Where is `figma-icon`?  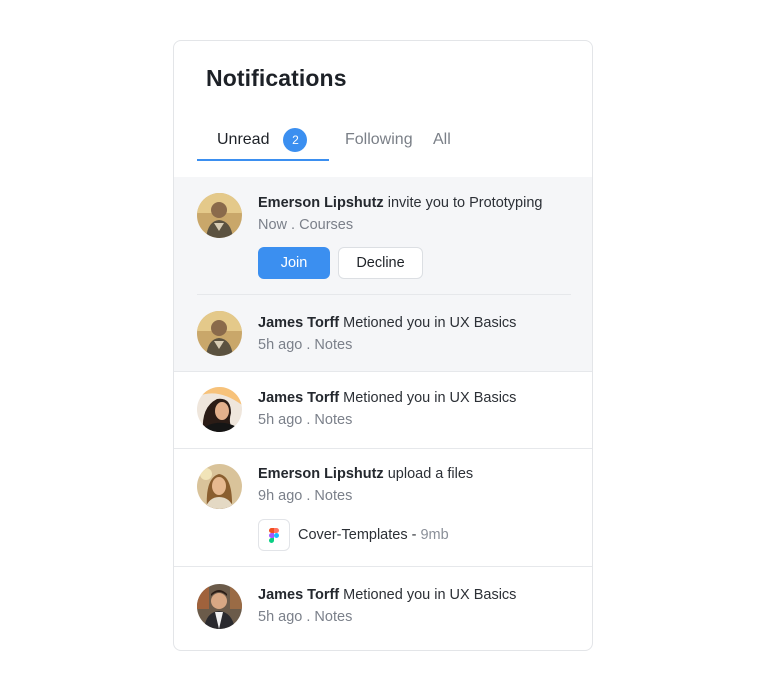 figma-icon is located at coordinates (274, 535).